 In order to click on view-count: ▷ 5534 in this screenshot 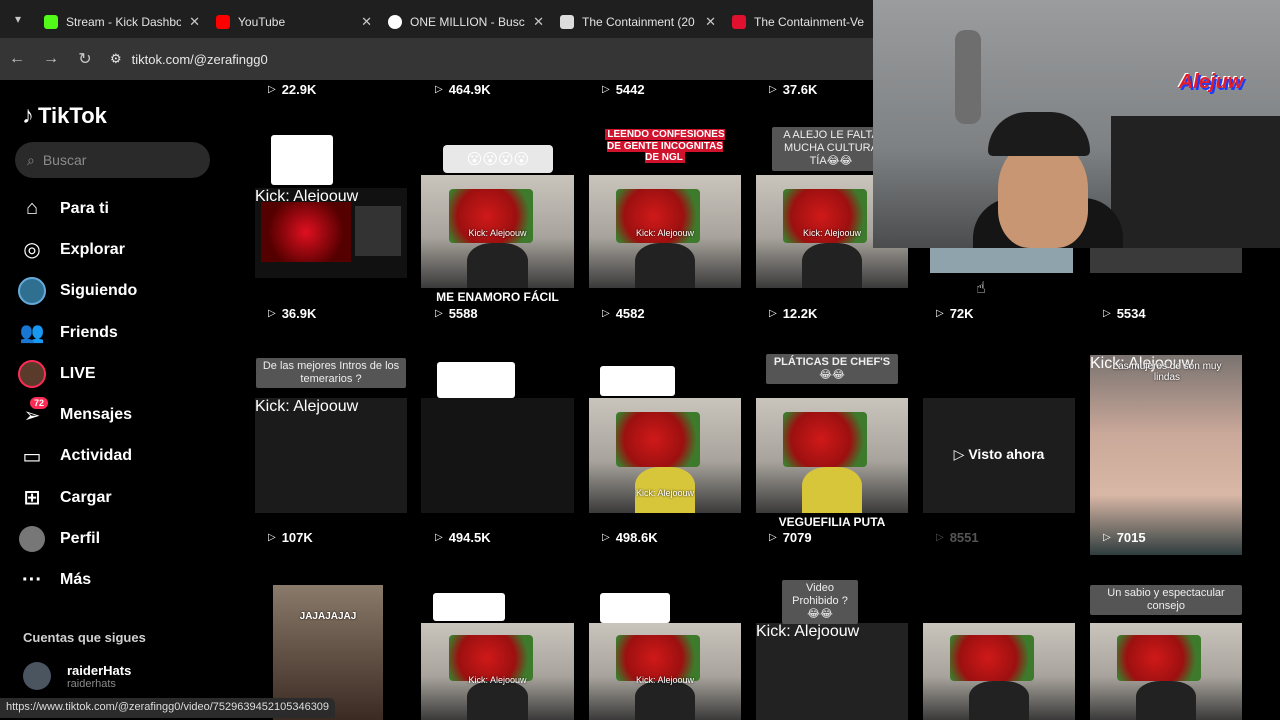, I will do `click(1124, 313)`.